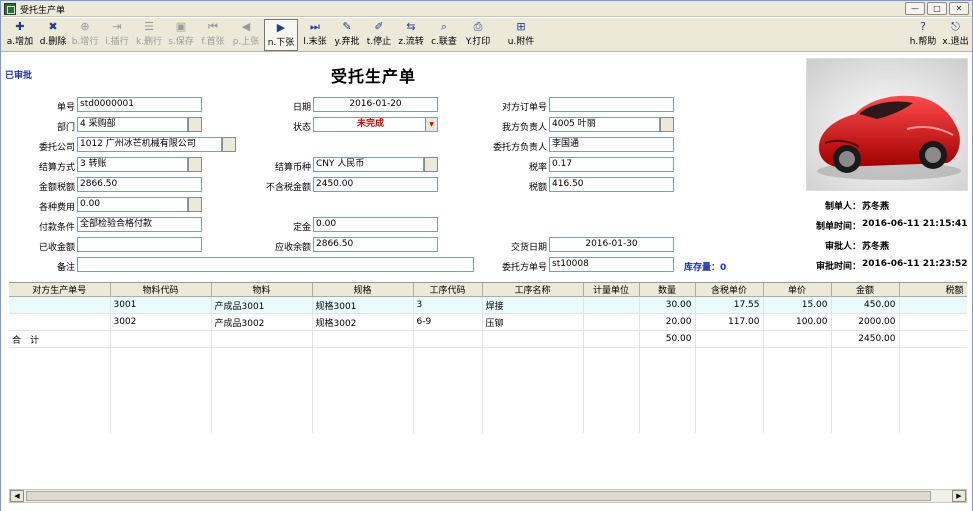 Image resolution: width=973 pixels, height=511 pixels. What do you see at coordinates (448, 305) in the screenshot?
I see `table-cell: 3` at bounding box center [448, 305].